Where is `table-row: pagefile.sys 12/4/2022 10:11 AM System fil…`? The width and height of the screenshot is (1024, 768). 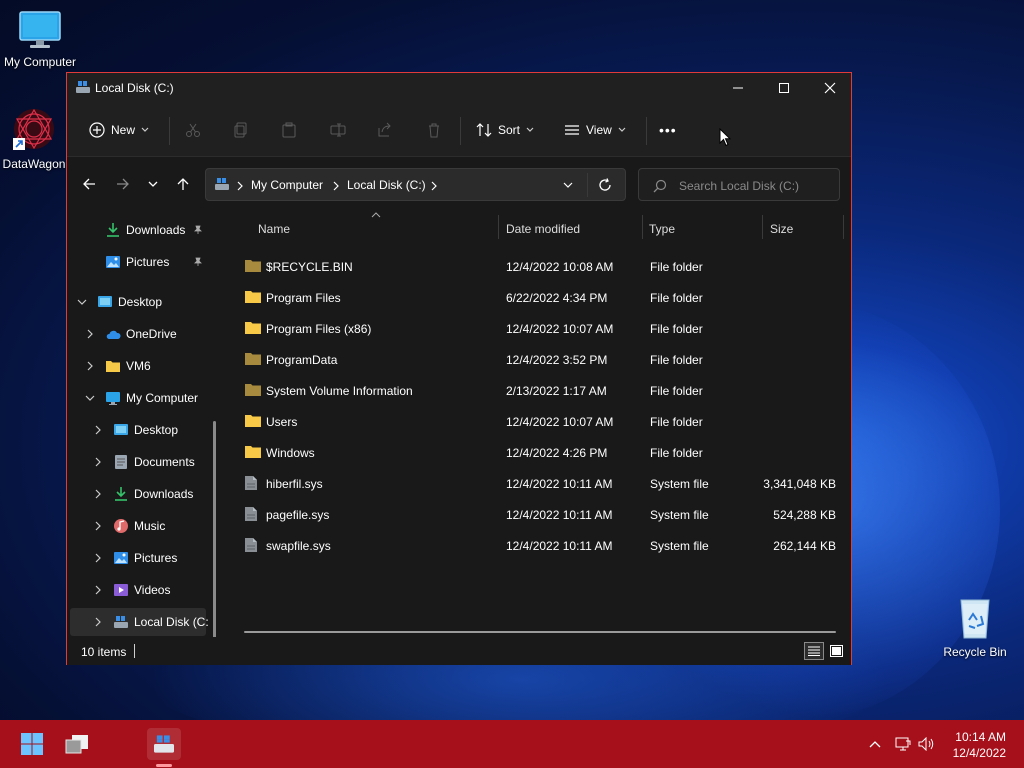 table-row: pagefile.sys 12/4/2022 10:11 AM System fil… is located at coordinates (536, 514).